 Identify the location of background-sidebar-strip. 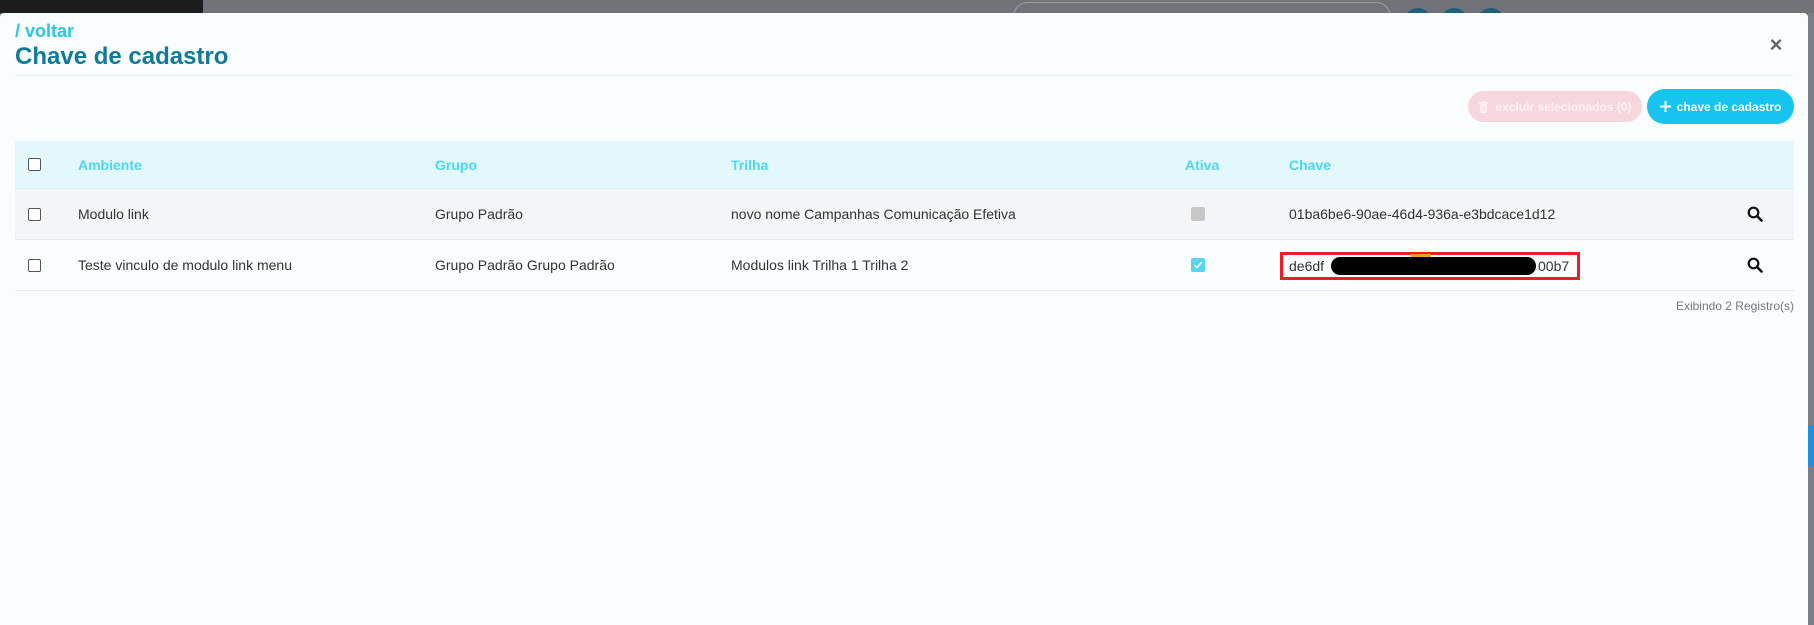
(101, 6).